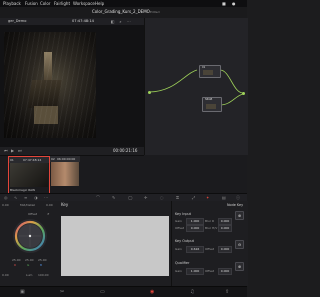 Image resolution: width=320 pixels, height=297 pixels. What do you see at coordinates (113, 197) in the screenshot?
I see `qualifier-icon: ✎` at bounding box center [113, 197].